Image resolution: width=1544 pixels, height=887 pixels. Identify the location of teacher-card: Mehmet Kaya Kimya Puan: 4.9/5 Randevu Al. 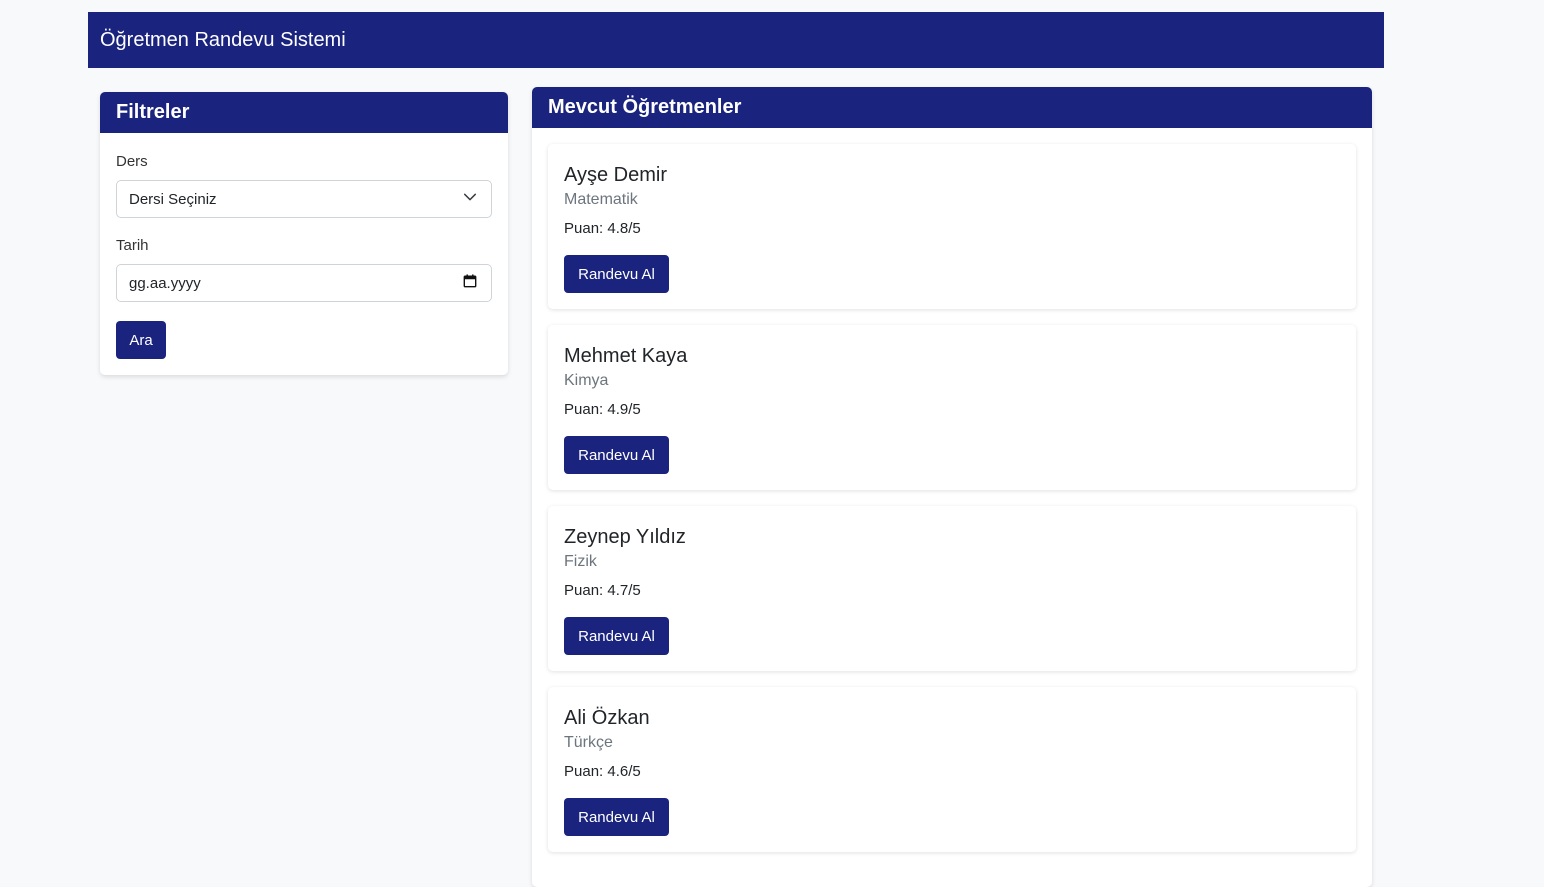
(952, 407).